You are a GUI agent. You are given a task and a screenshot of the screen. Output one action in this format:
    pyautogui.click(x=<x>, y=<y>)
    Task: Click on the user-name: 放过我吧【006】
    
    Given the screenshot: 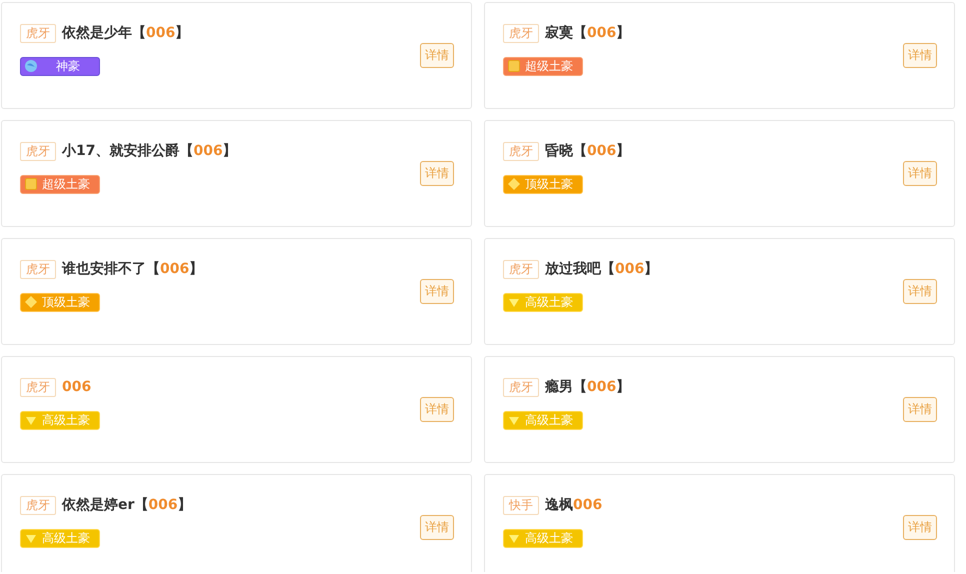 What is the action you would take?
    pyautogui.click(x=601, y=269)
    